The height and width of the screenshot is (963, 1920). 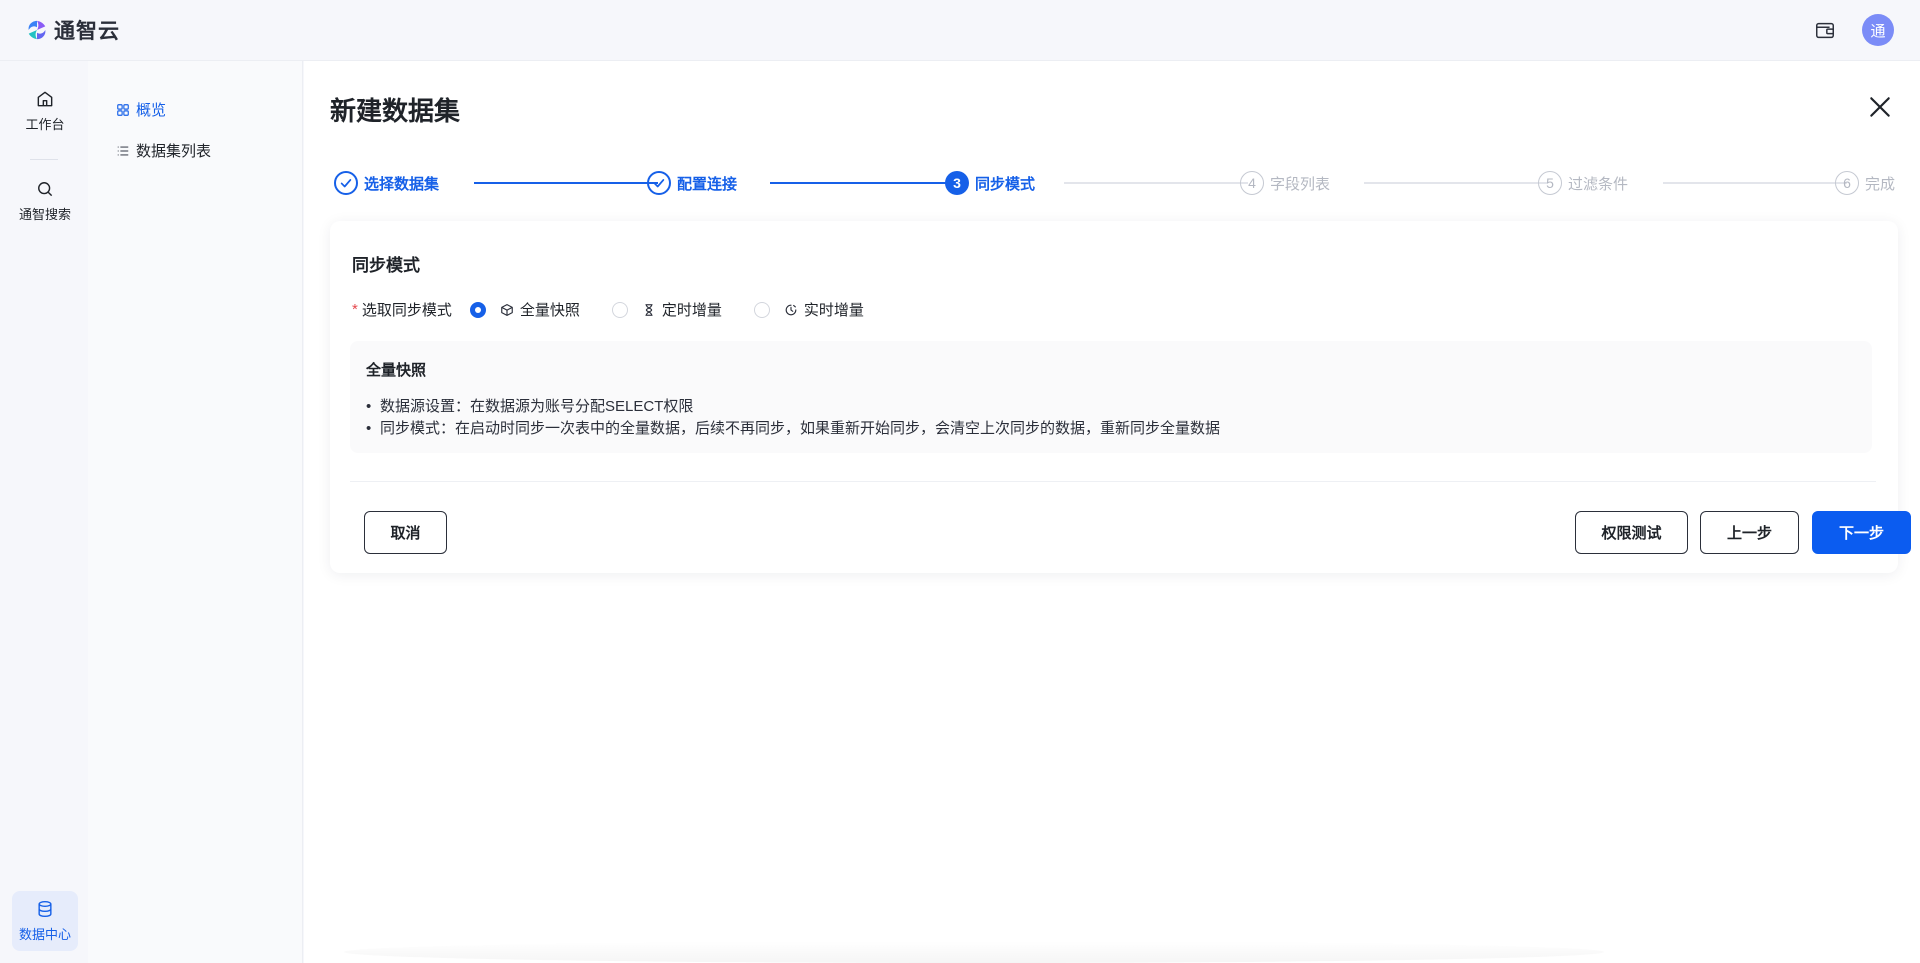 I want to click on clock-icon, so click(x=791, y=309).